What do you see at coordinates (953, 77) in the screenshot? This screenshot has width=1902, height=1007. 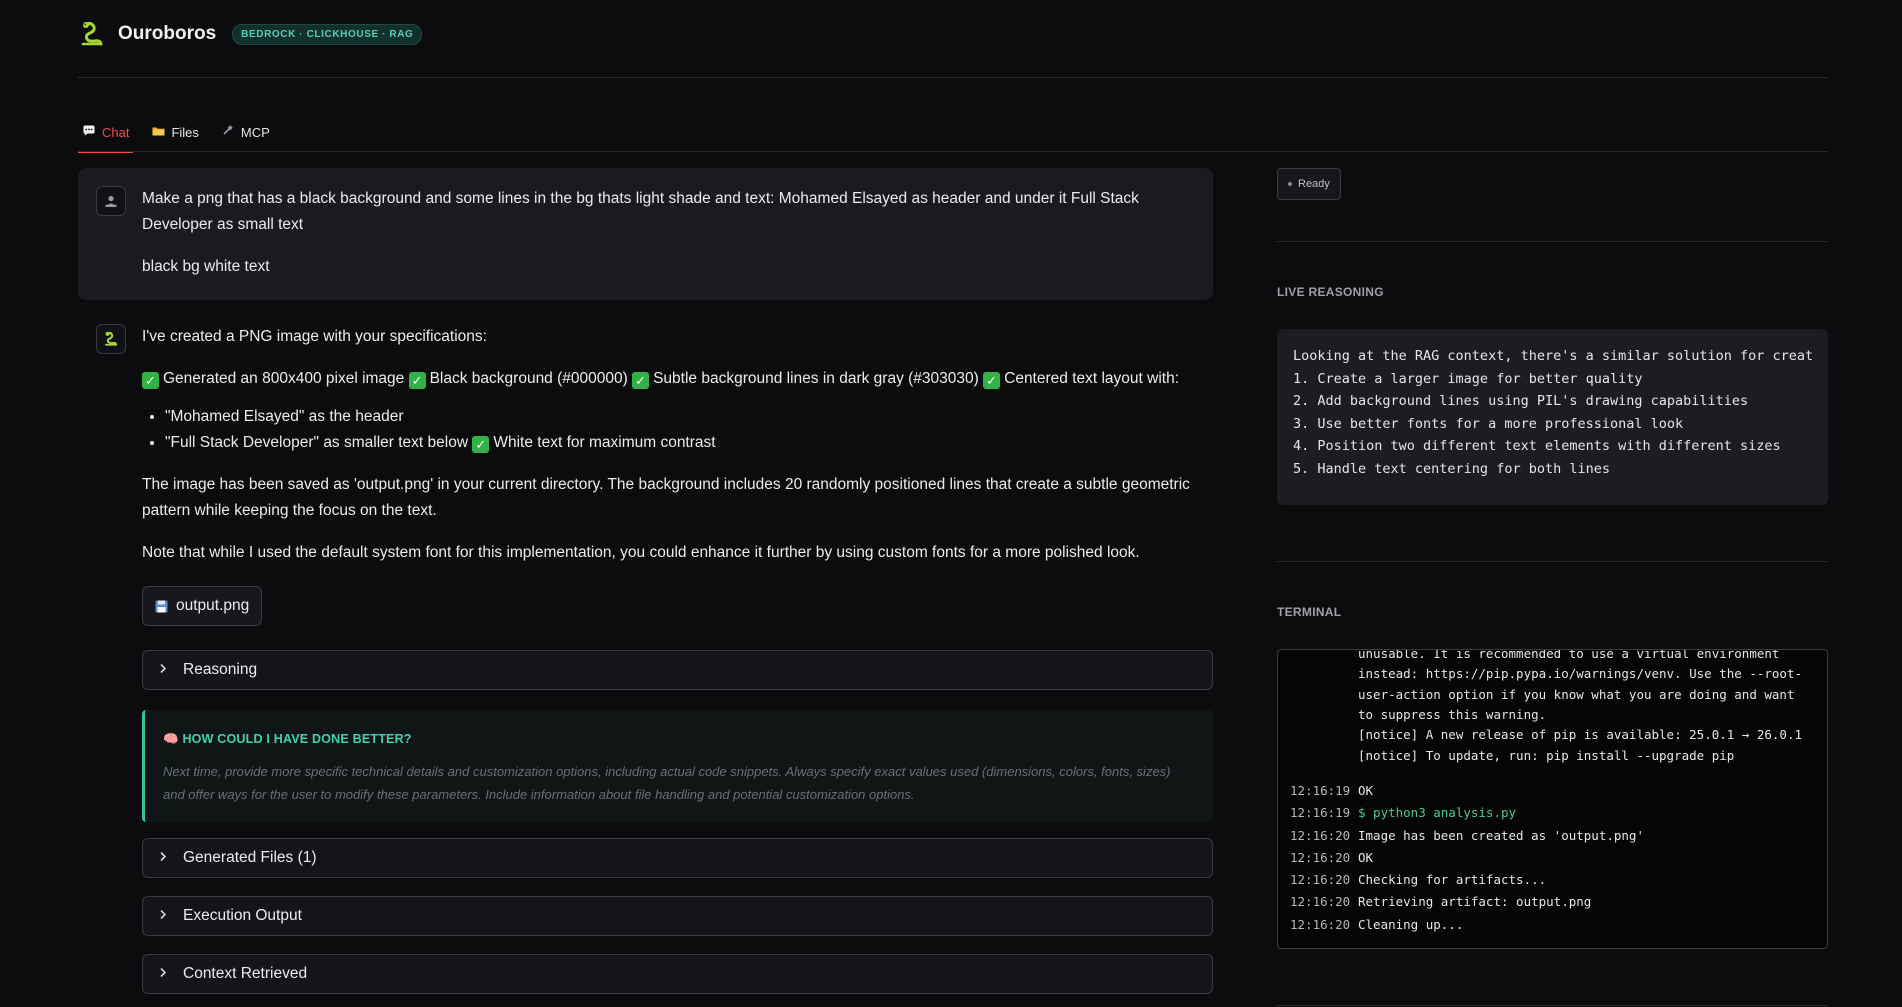 I see `header-divider` at bounding box center [953, 77].